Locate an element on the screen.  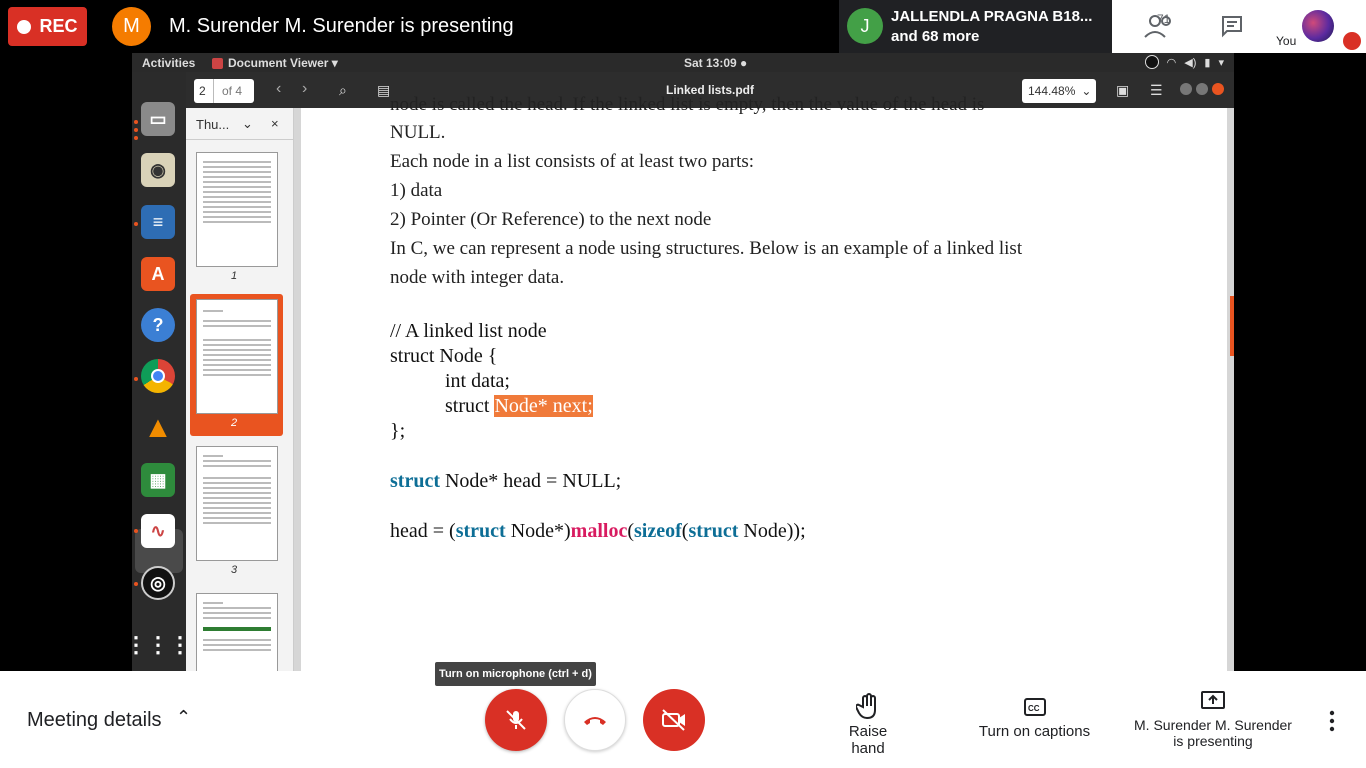
presenting-line-1: M. Surender M. Surender is located at coordinates (1213, 725).